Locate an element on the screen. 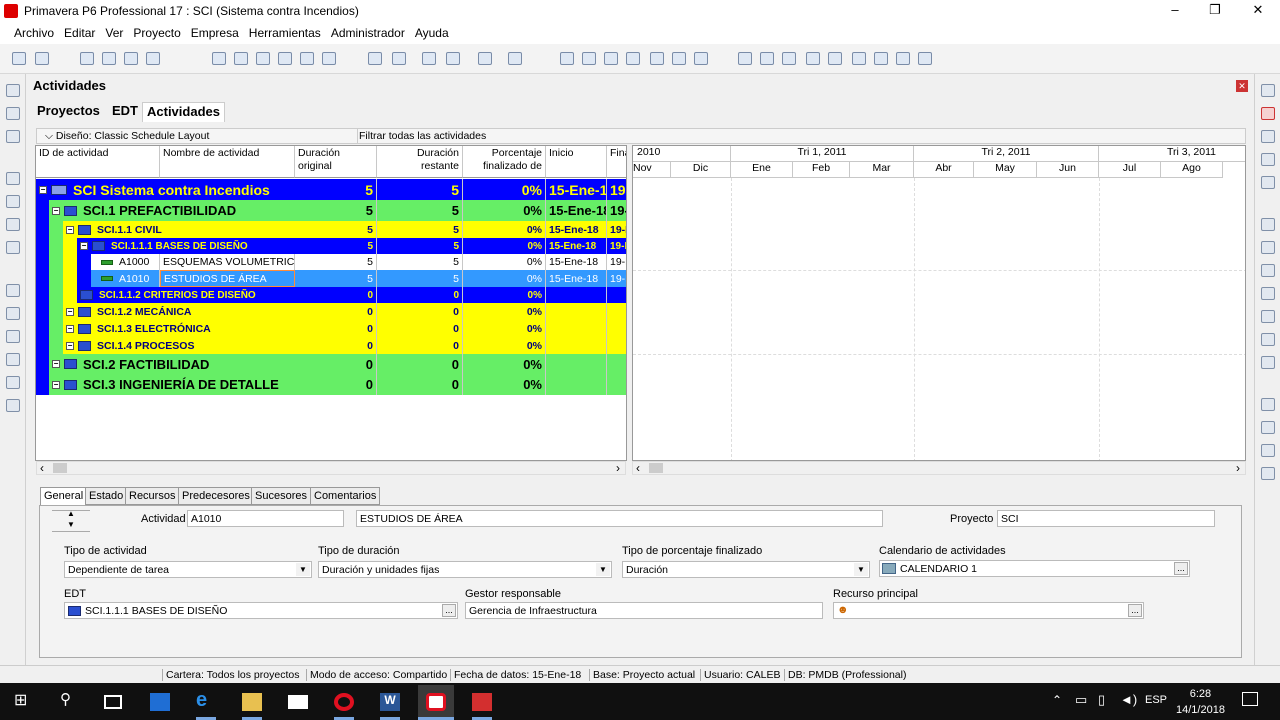 This screenshot has height=720, width=1280. wbs-name-cell: − SCI.2 FACTIBILIDAD is located at coordinates (172, 364).